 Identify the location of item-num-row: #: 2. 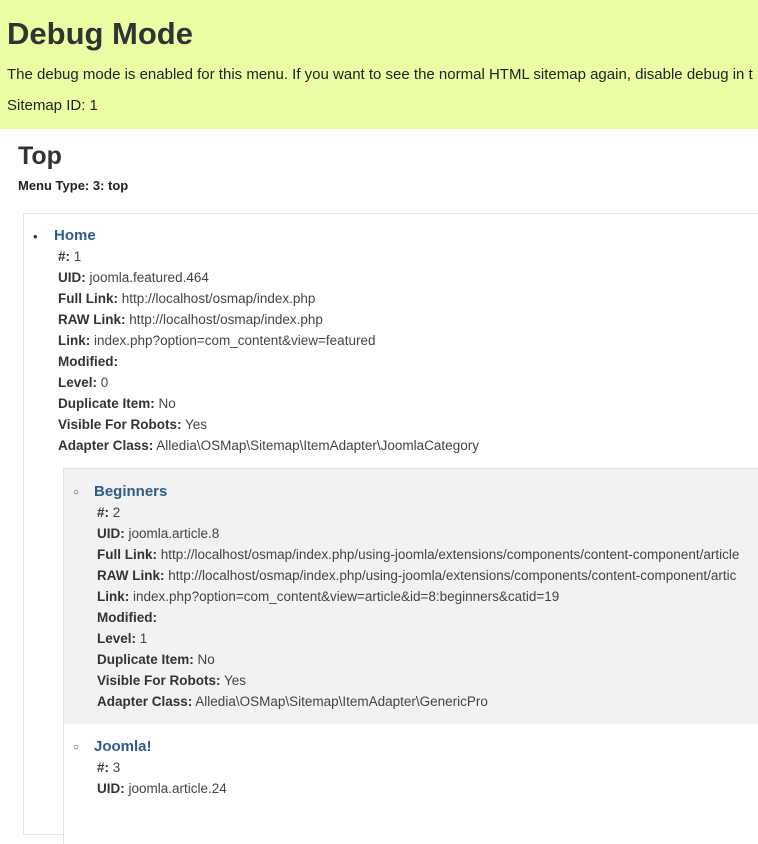
(109, 512).